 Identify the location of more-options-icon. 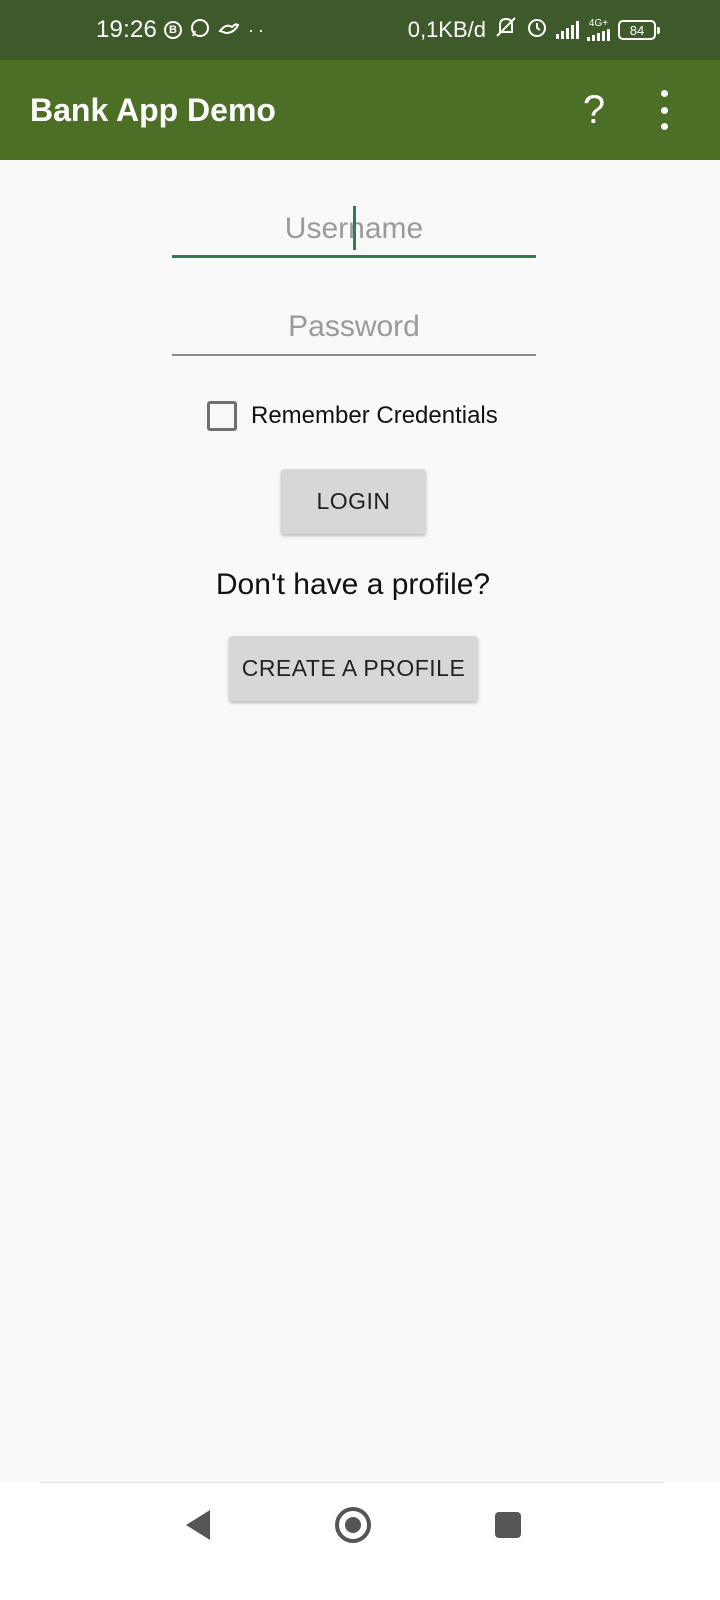
(664, 110).